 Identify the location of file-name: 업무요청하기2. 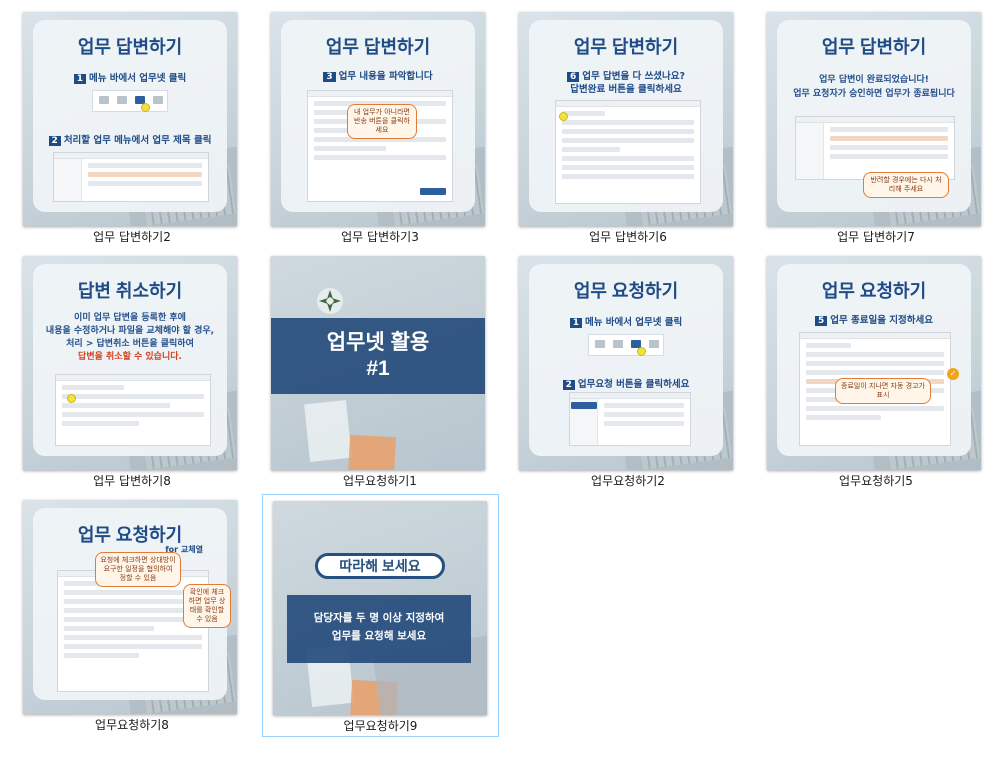
(628, 480).